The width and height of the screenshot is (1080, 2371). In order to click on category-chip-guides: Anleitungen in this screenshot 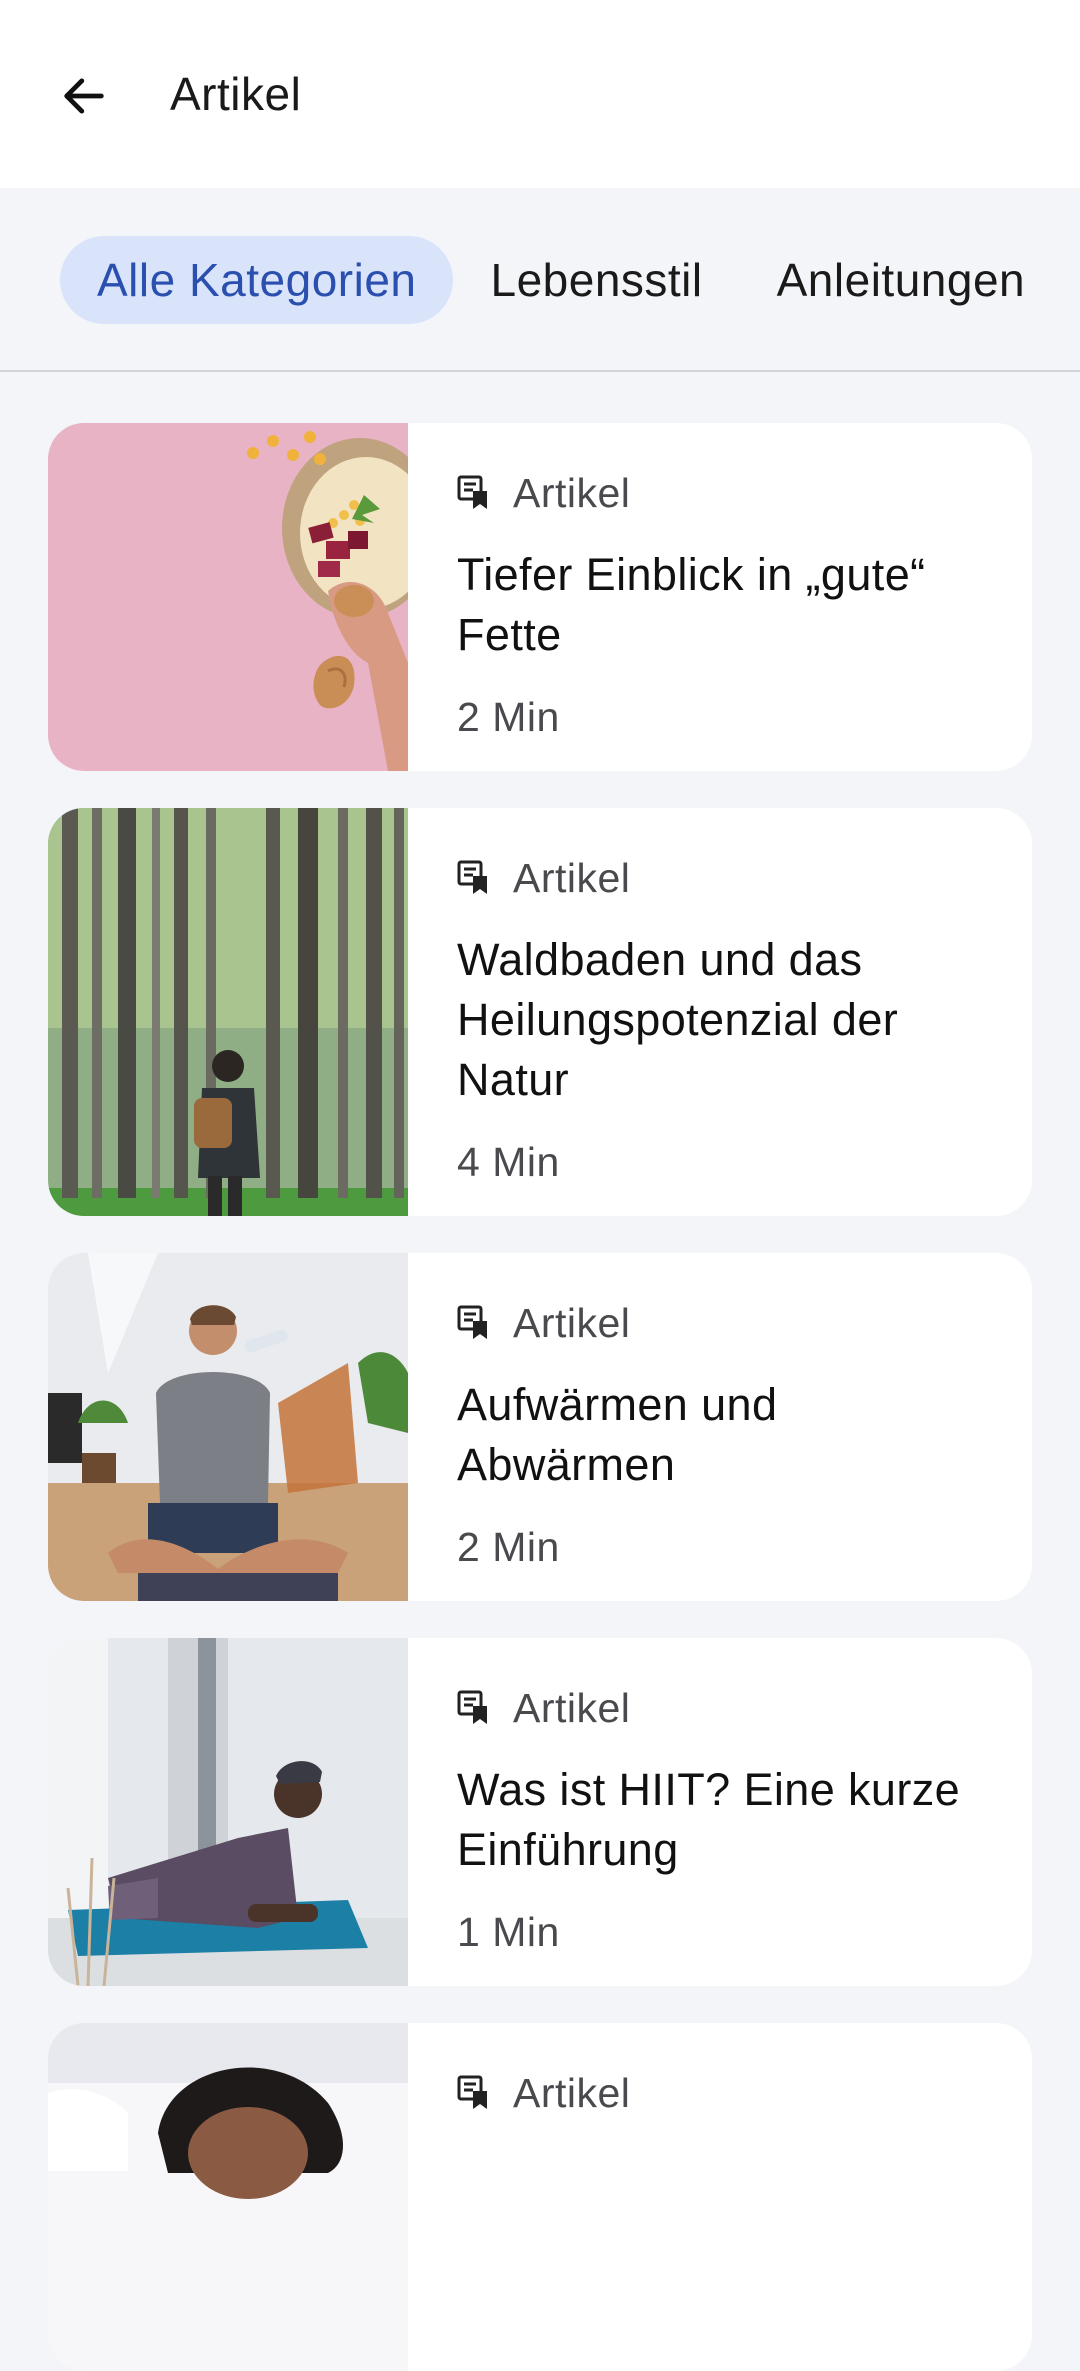, I will do `click(901, 280)`.